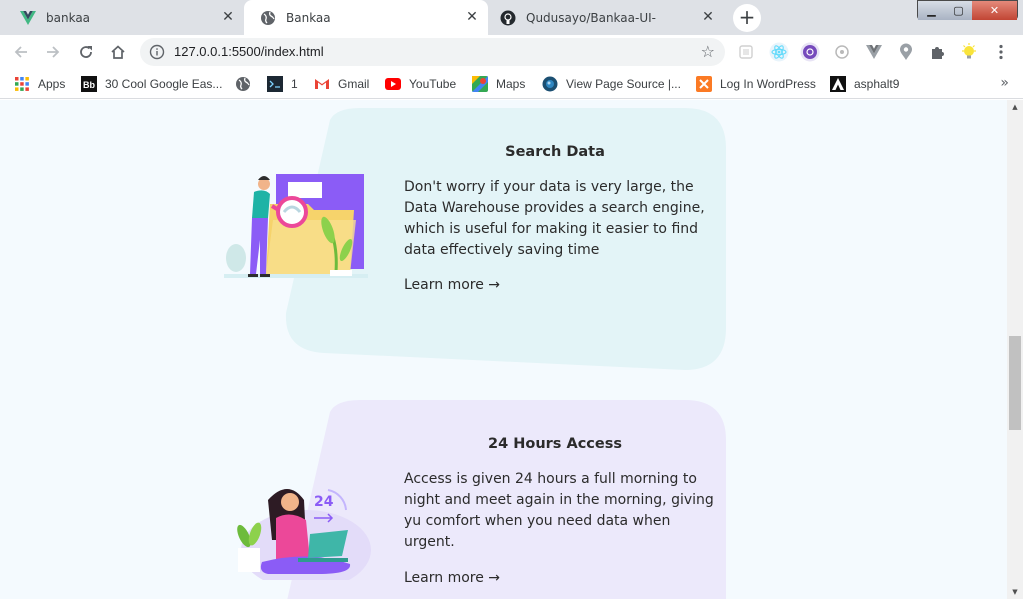  What do you see at coordinates (324, 502) in the screenshot?
I see `24-hours-illustration-label: 24` at bounding box center [324, 502].